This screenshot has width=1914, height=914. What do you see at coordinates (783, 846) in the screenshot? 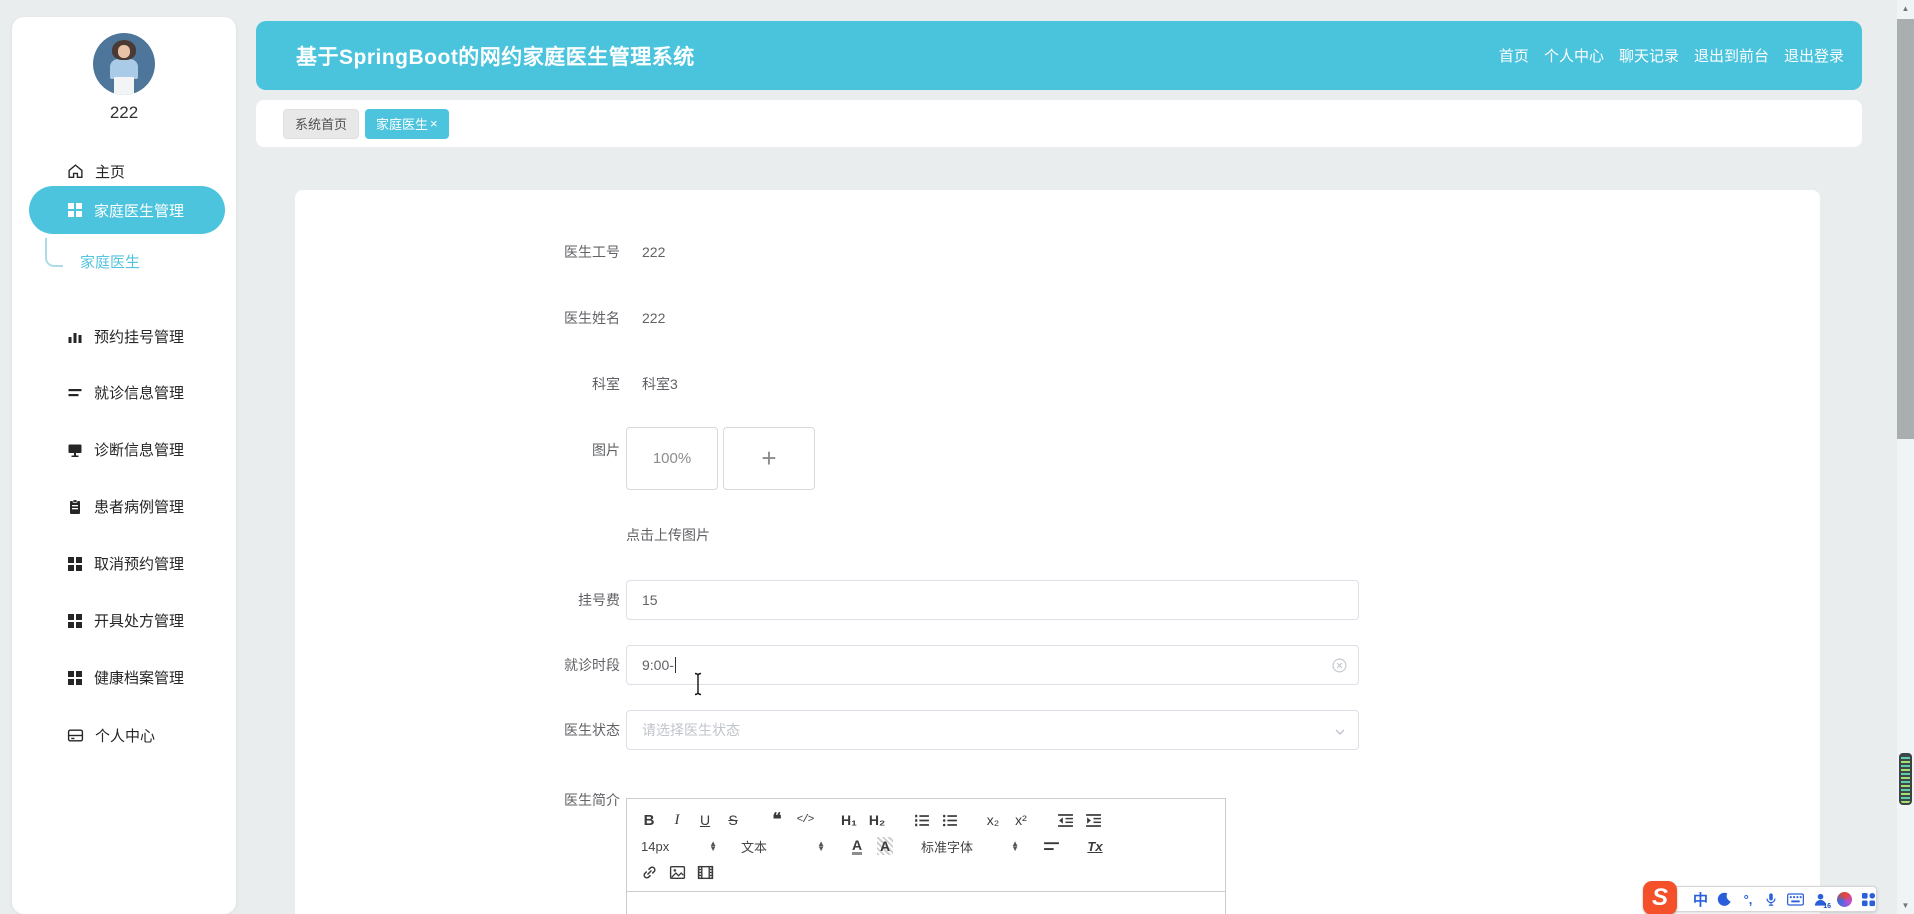
I see `text-style-select: 文本 ▲ ▼` at bounding box center [783, 846].